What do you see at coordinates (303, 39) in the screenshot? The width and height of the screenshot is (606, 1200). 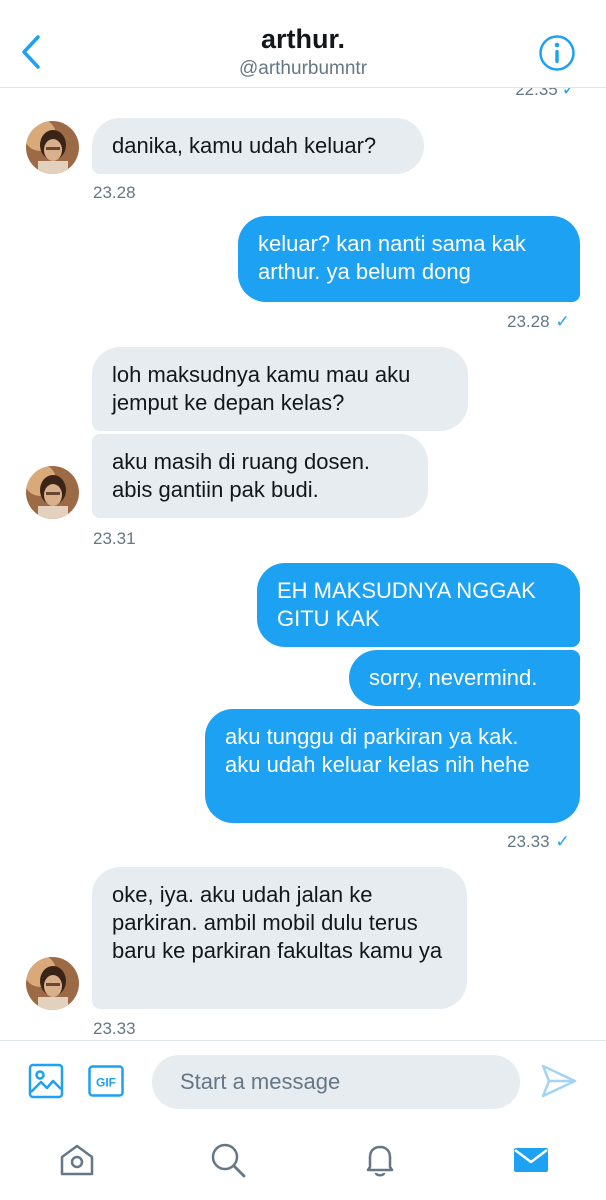 I see `contact-name: arthur.` at bounding box center [303, 39].